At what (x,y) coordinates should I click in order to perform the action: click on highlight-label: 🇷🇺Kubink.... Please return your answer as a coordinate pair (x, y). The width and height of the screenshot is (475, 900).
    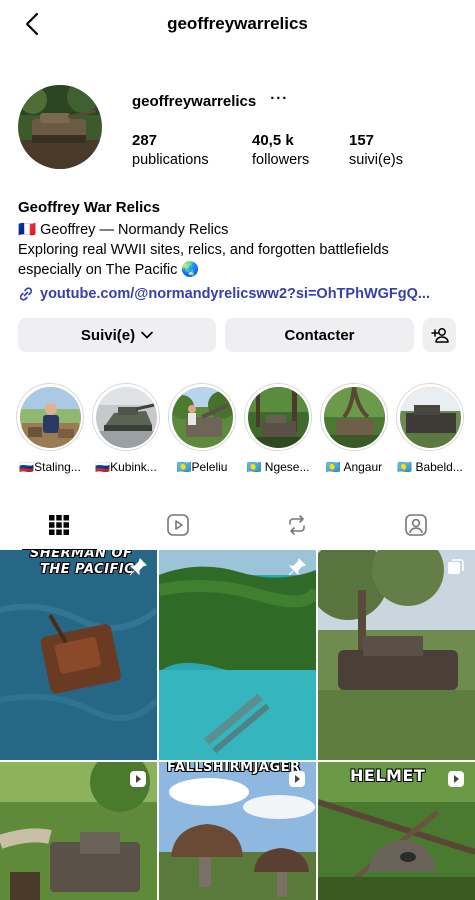
    Looking at the image, I should click on (126, 467).